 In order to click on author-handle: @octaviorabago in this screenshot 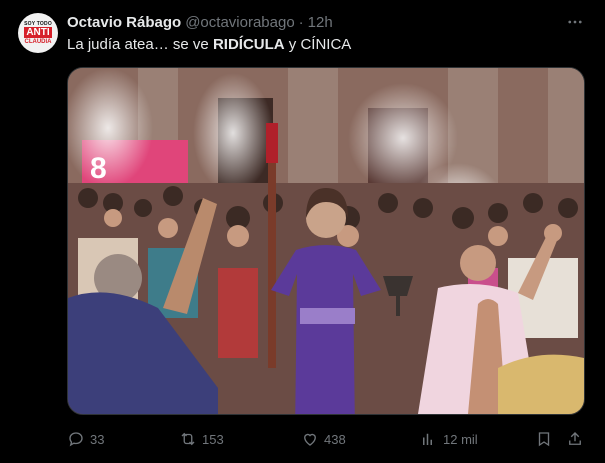, I will do `click(239, 22)`.